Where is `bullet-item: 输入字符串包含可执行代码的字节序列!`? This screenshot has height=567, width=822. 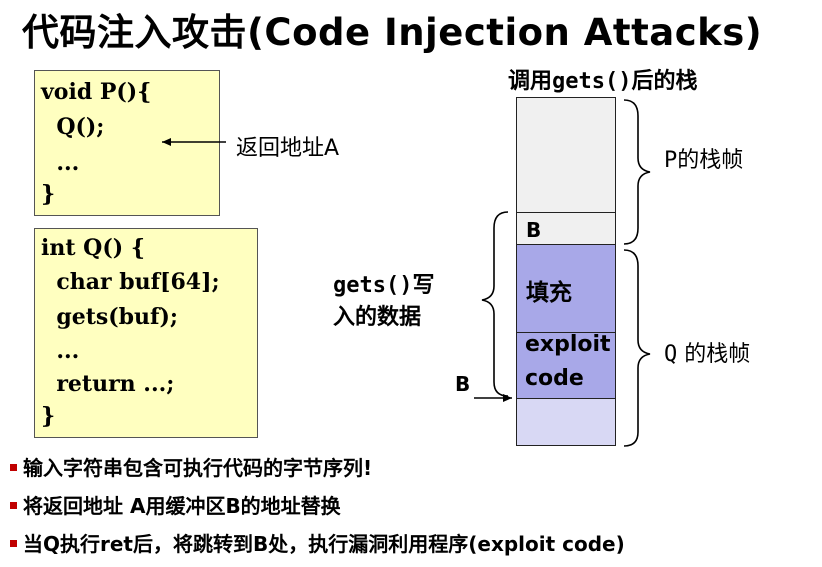 bullet-item: 输入字符串包含可执行代码的字节序列! is located at coordinates (191, 466).